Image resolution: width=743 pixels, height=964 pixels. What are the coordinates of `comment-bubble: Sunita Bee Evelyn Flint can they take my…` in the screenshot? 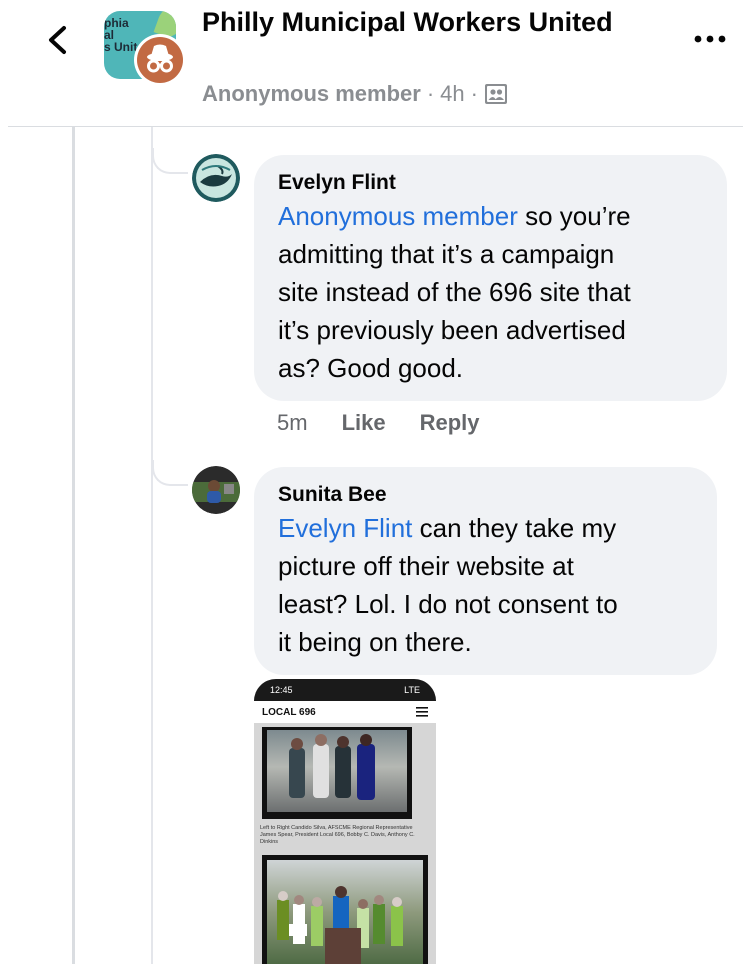 It's located at (485, 571).